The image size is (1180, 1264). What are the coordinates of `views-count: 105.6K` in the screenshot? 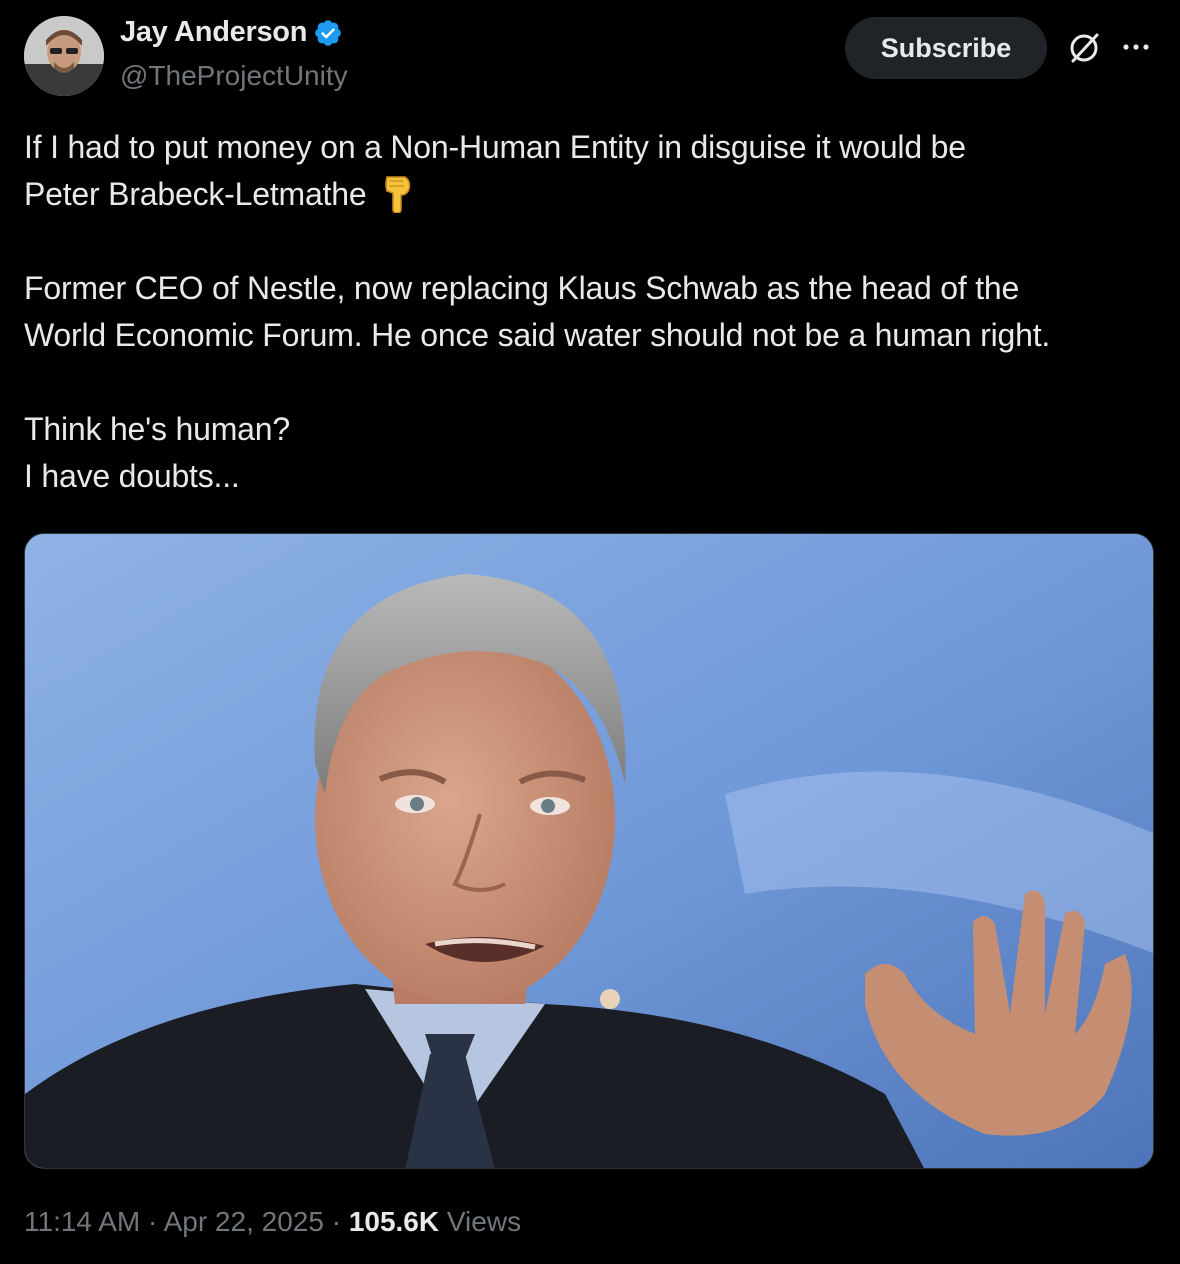 It's located at (394, 1221).